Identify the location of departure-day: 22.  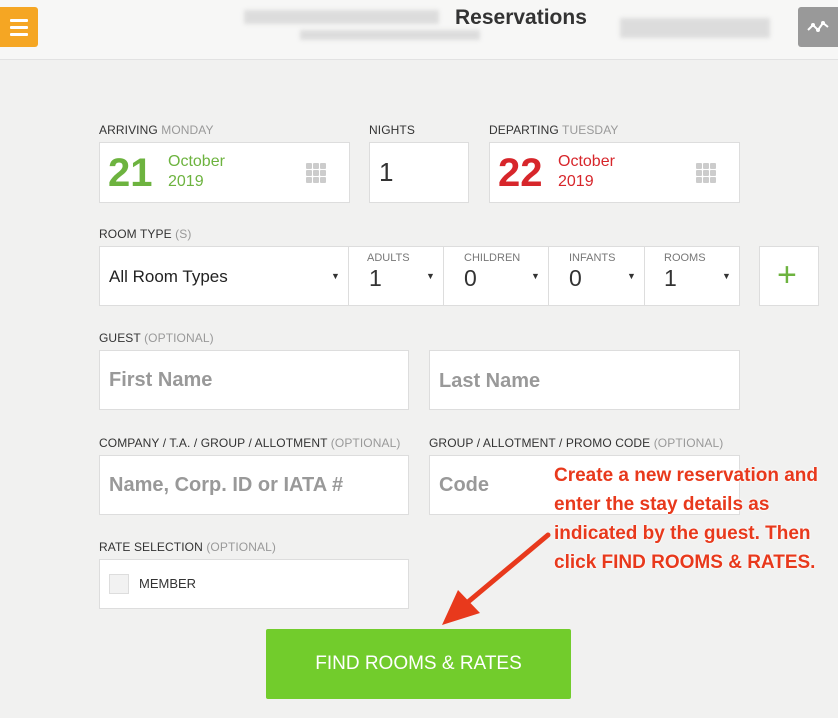
(520, 173).